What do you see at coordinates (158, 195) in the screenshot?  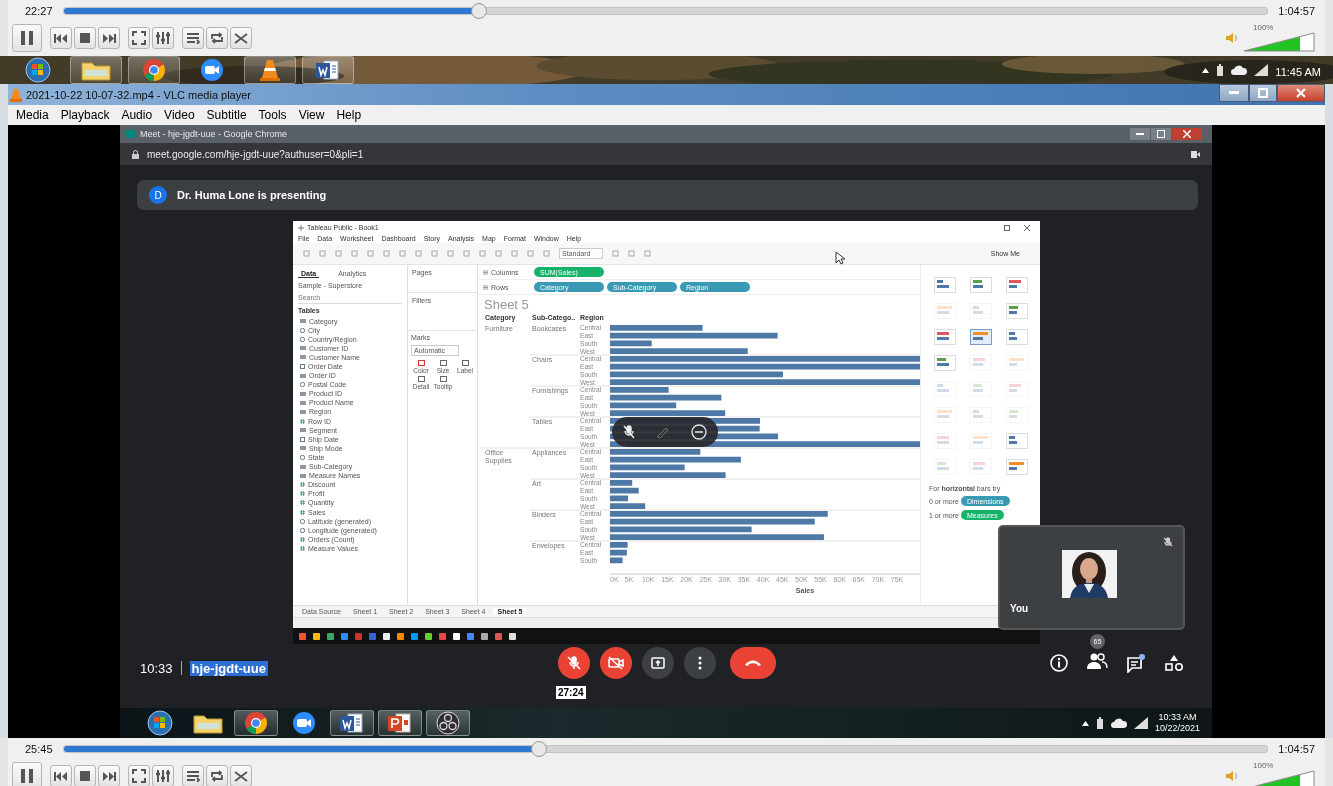 I see `avatar: D` at bounding box center [158, 195].